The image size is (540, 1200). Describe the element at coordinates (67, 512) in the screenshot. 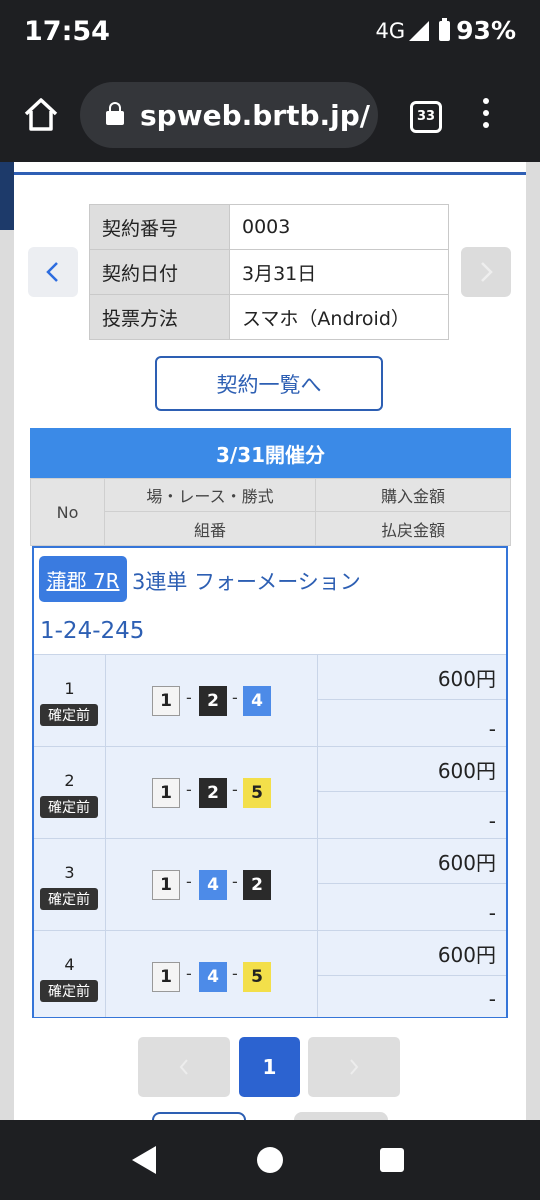

I see `header-no: No` at that location.